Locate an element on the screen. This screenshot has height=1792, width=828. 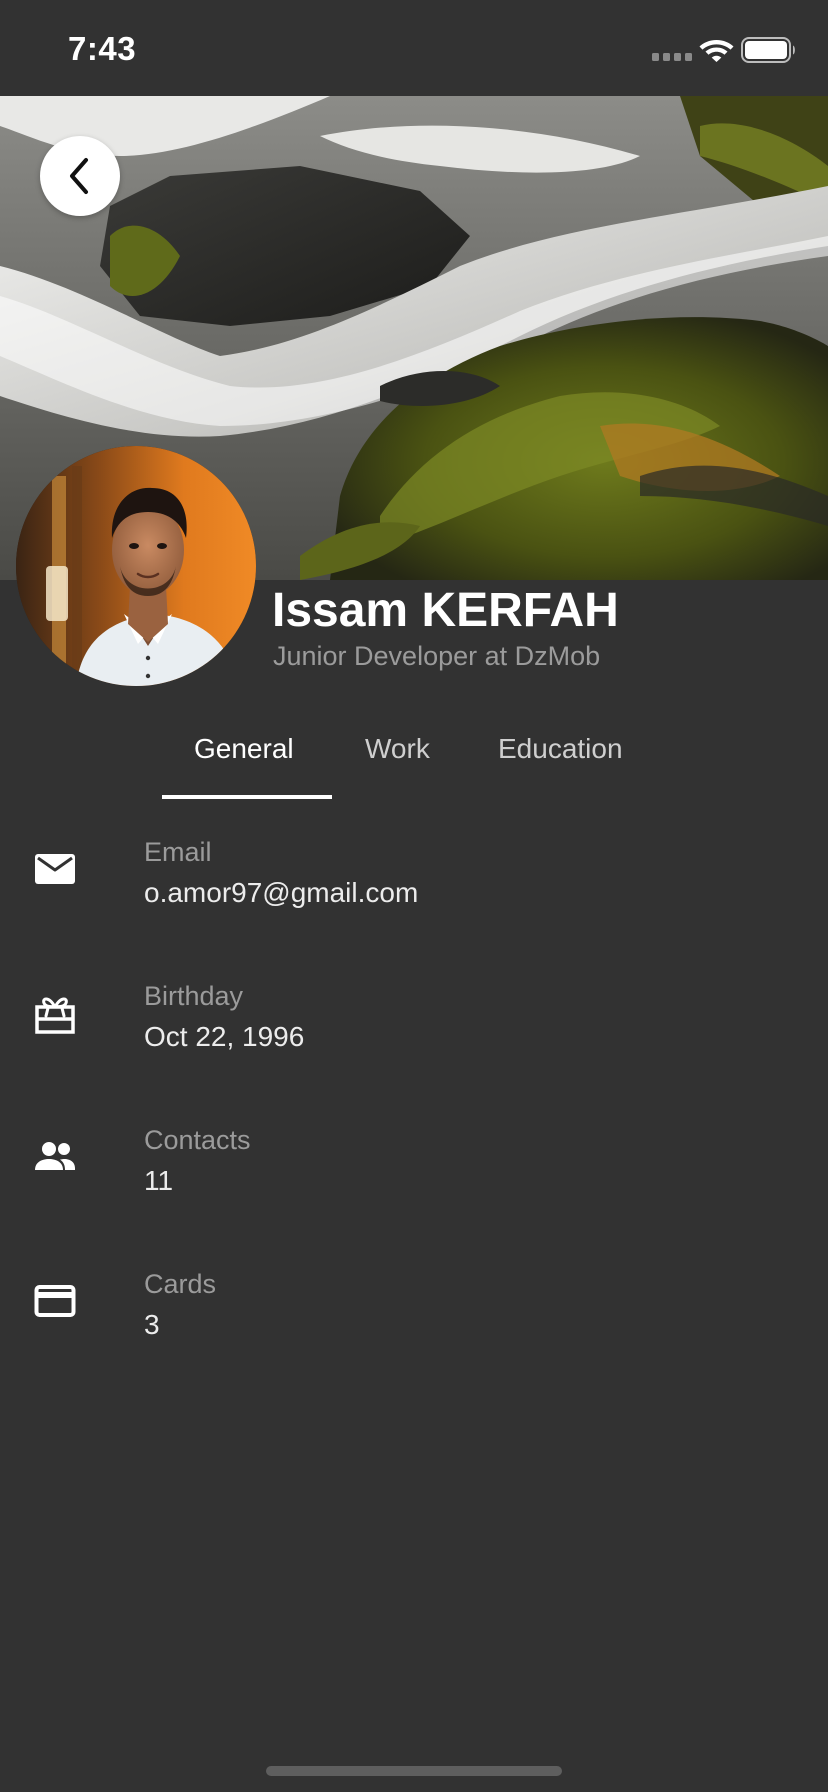
people-icon is located at coordinates (55, 1156).